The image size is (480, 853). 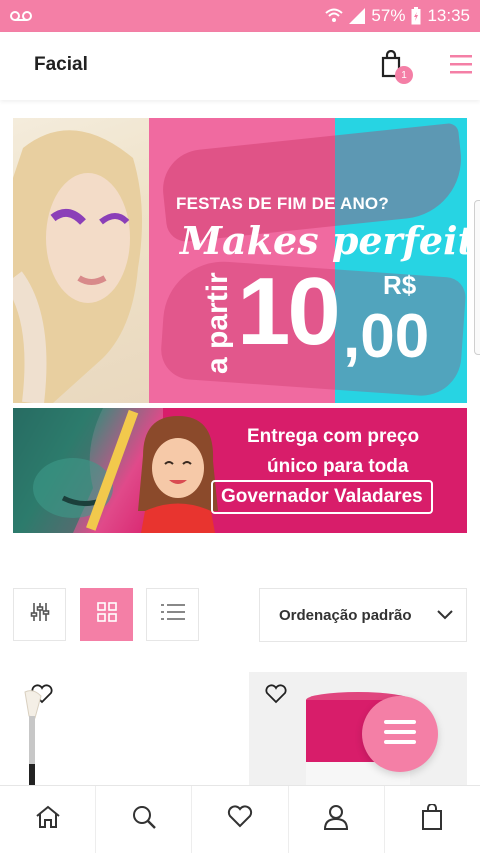 I want to click on nav-search, so click(x=144, y=819).